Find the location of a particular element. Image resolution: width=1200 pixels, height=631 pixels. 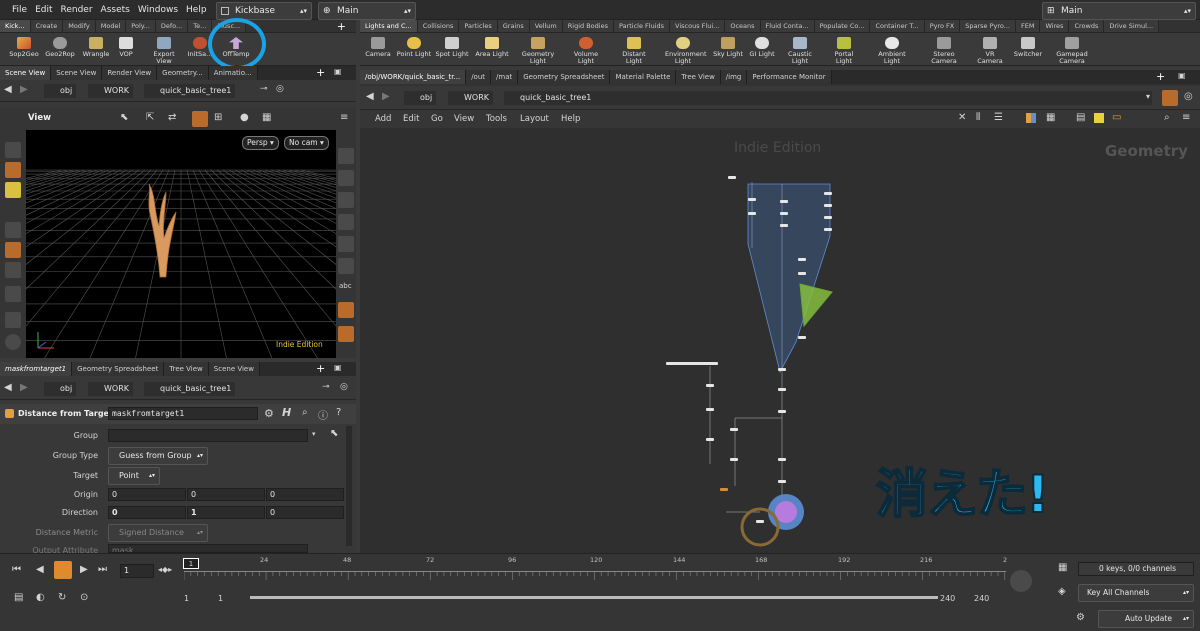

timeline-track is located at coordinates (594, 577).